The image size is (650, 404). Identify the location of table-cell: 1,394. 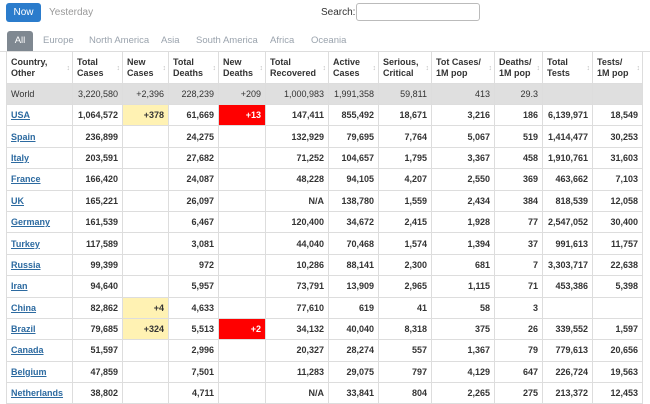
(463, 243).